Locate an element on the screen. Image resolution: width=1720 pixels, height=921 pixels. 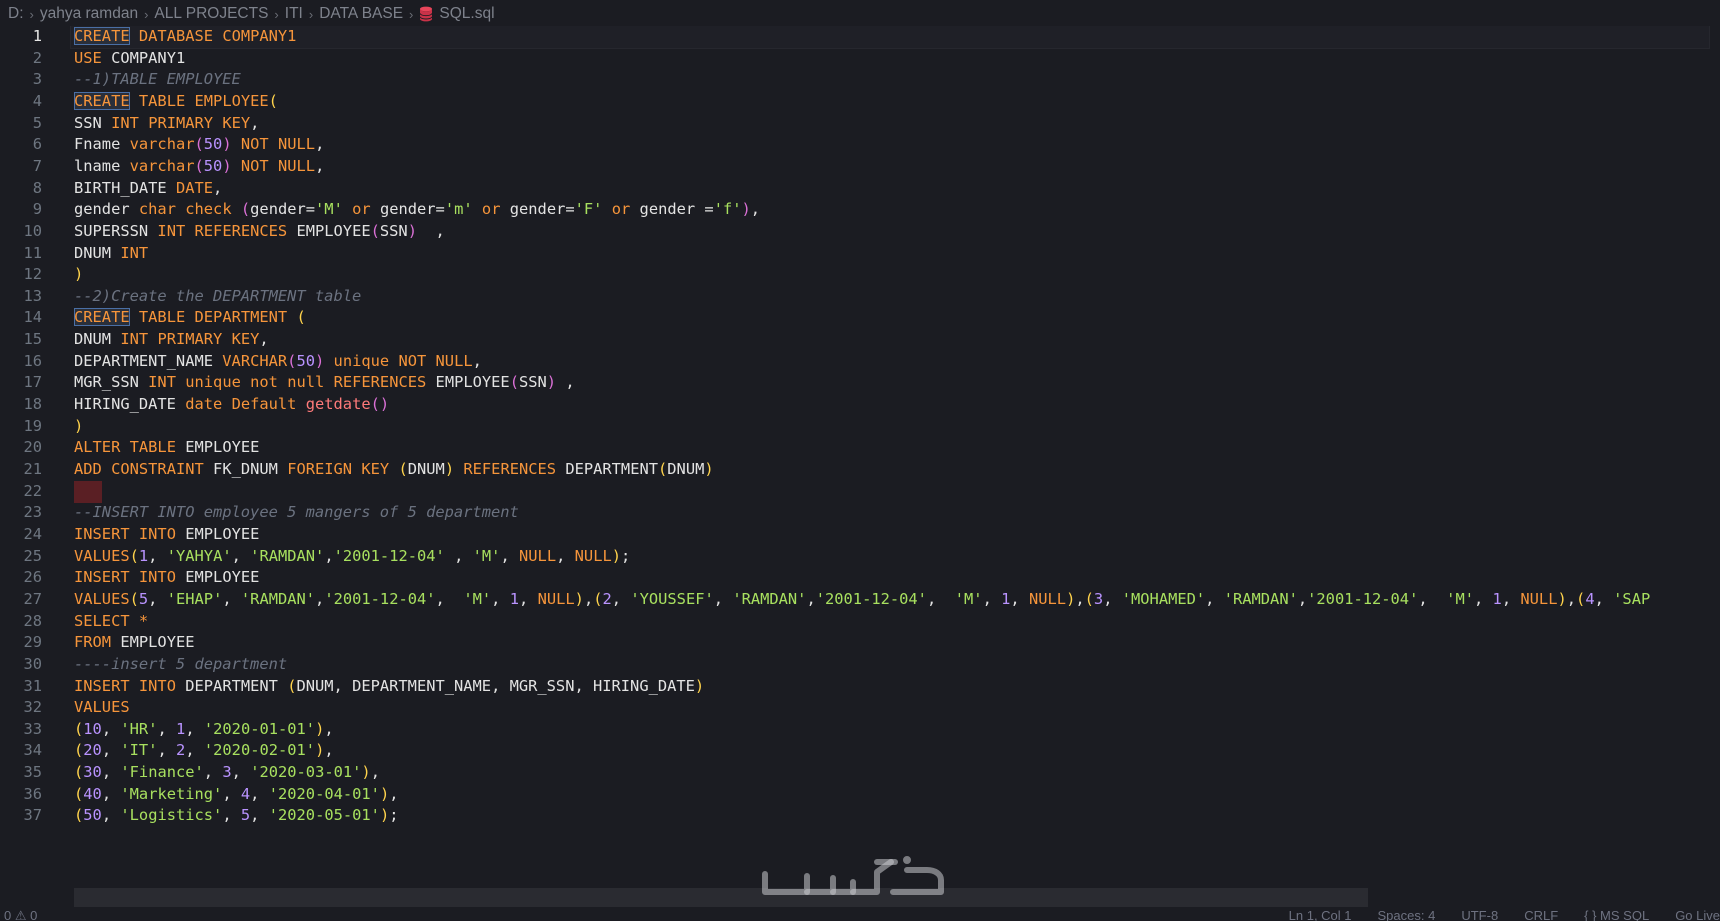
code-line: 29 FROM EMPLOYEE is located at coordinates (860, 643).